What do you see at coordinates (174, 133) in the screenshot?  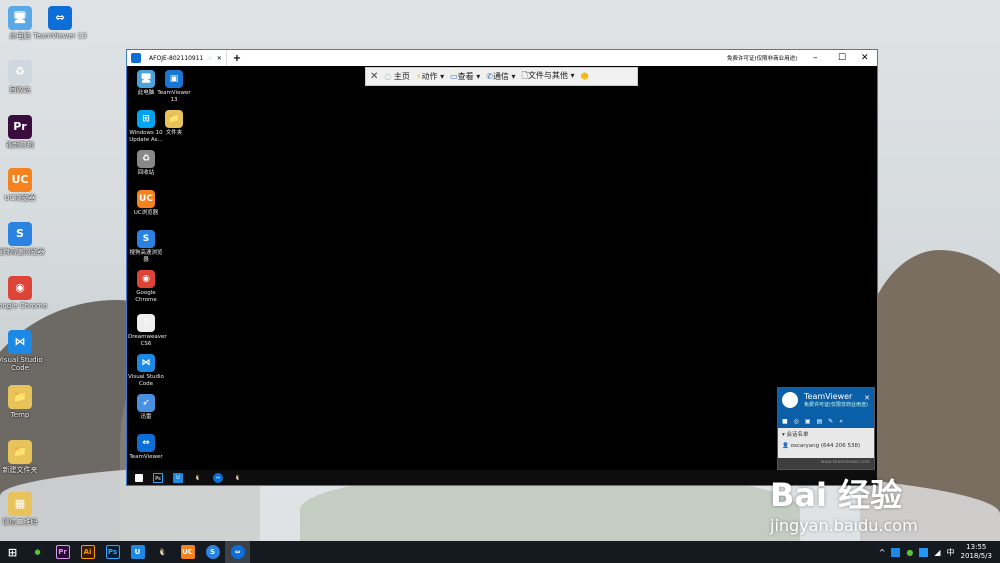 I see `icon-label: 文件夹` at bounding box center [174, 133].